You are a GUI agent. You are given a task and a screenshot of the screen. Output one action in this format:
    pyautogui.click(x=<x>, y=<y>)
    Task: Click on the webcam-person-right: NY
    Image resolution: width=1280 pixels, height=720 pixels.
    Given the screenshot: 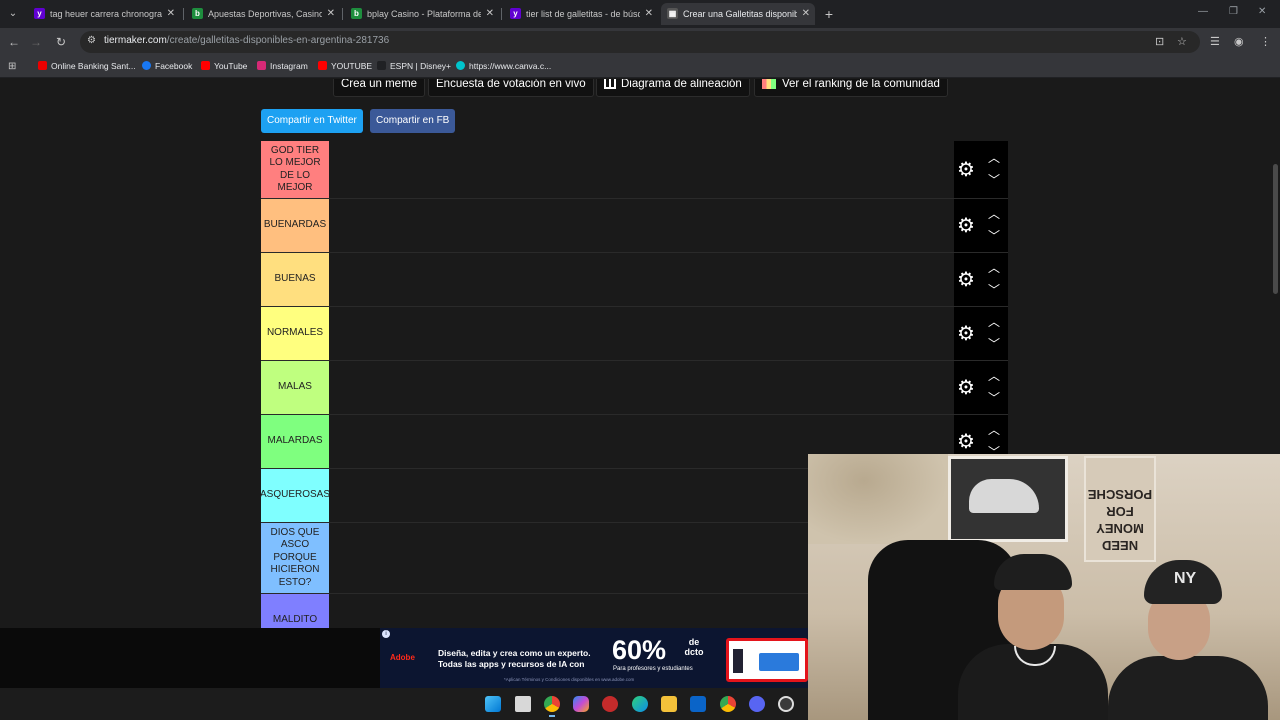 What is the action you would take?
    pyautogui.click(x=1188, y=640)
    